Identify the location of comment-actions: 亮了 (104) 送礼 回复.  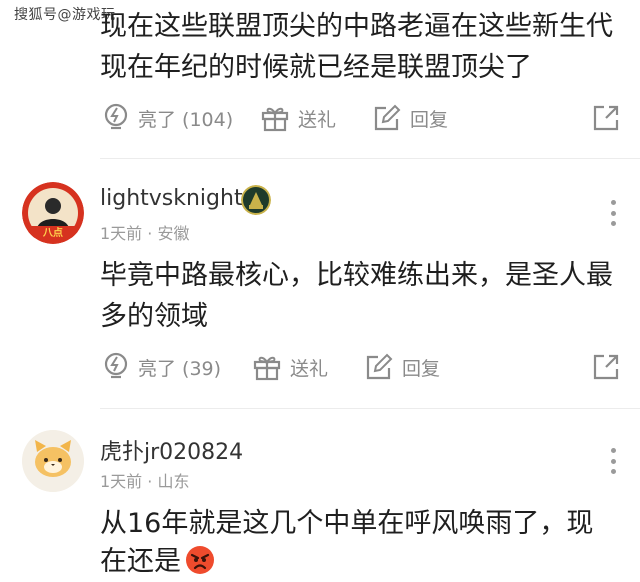
(360, 118).